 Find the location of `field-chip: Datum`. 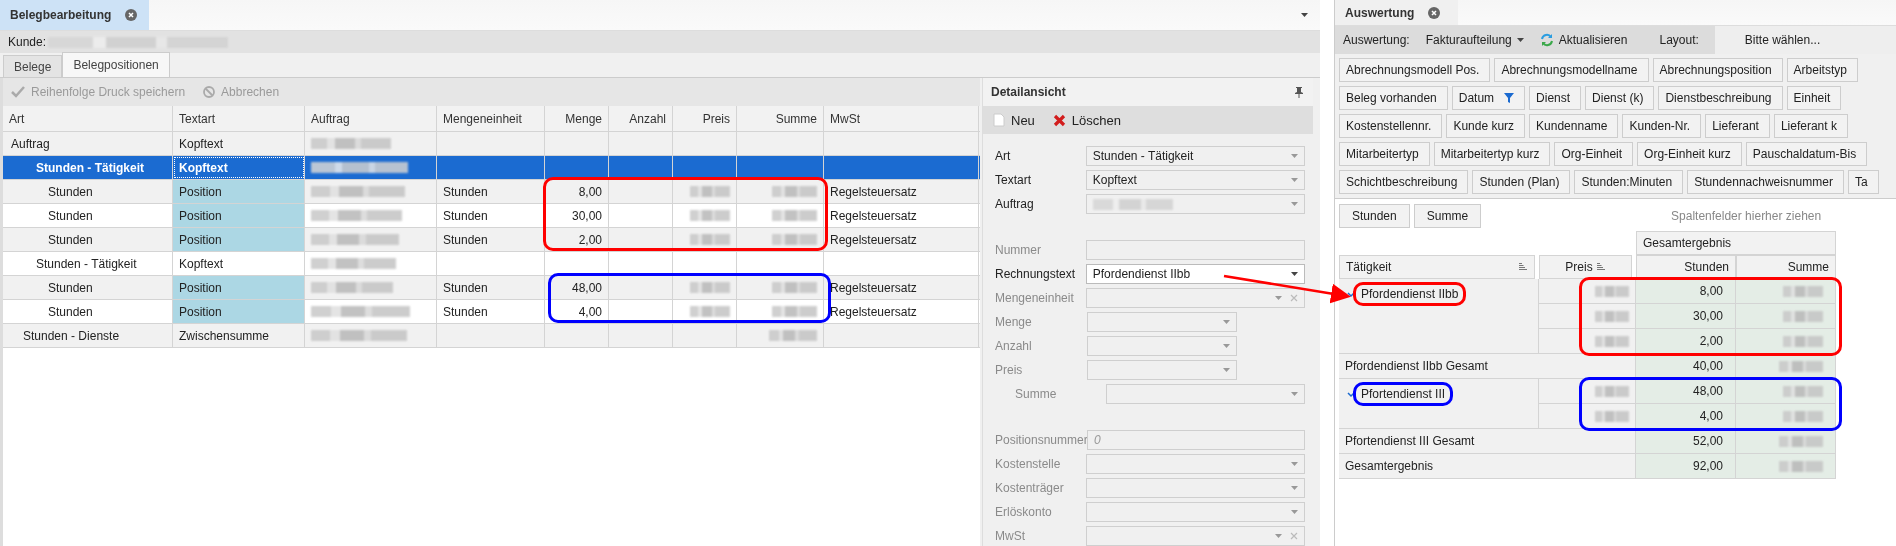

field-chip: Datum is located at coordinates (1488, 98).